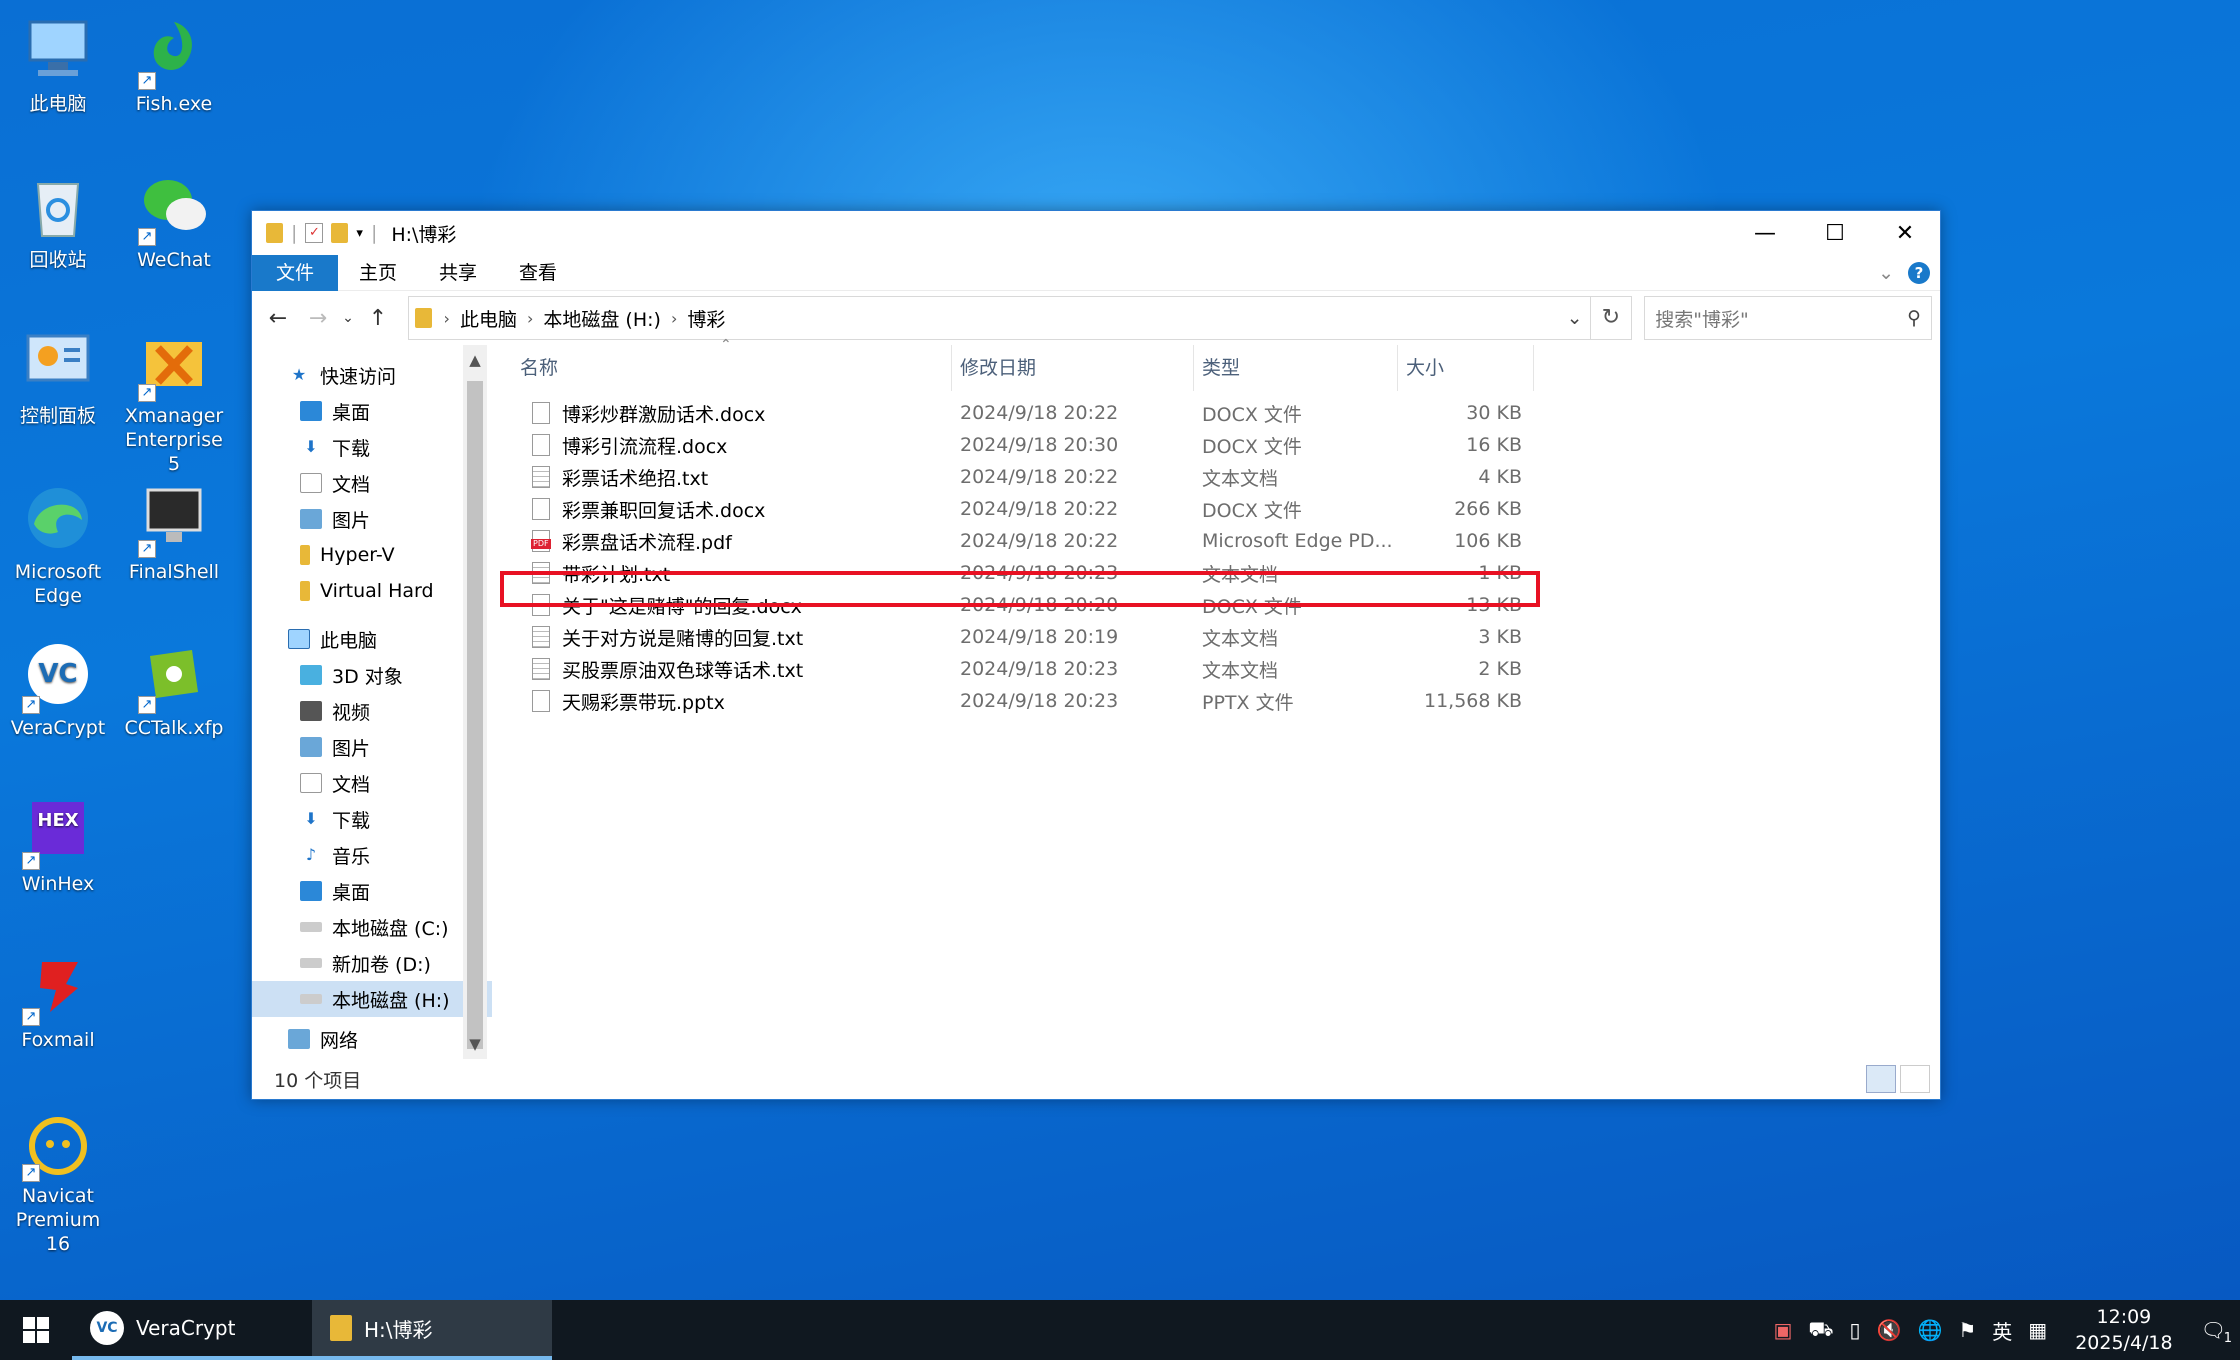 The image size is (2240, 1360). What do you see at coordinates (372, 591) in the screenshot?
I see `sidebar-item-virtual-hard: Virtual Hard📌` at bounding box center [372, 591].